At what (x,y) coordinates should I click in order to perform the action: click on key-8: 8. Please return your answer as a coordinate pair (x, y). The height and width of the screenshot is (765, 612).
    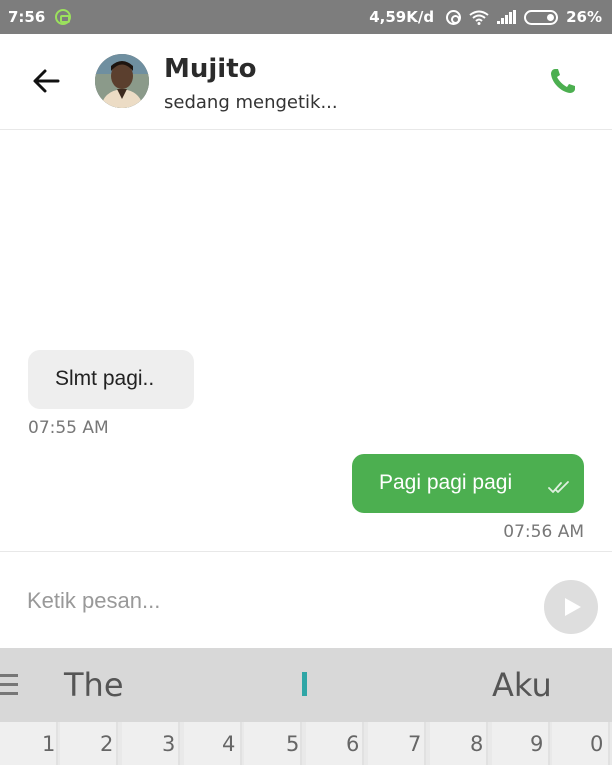
    Looking at the image, I should click on (459, 743).